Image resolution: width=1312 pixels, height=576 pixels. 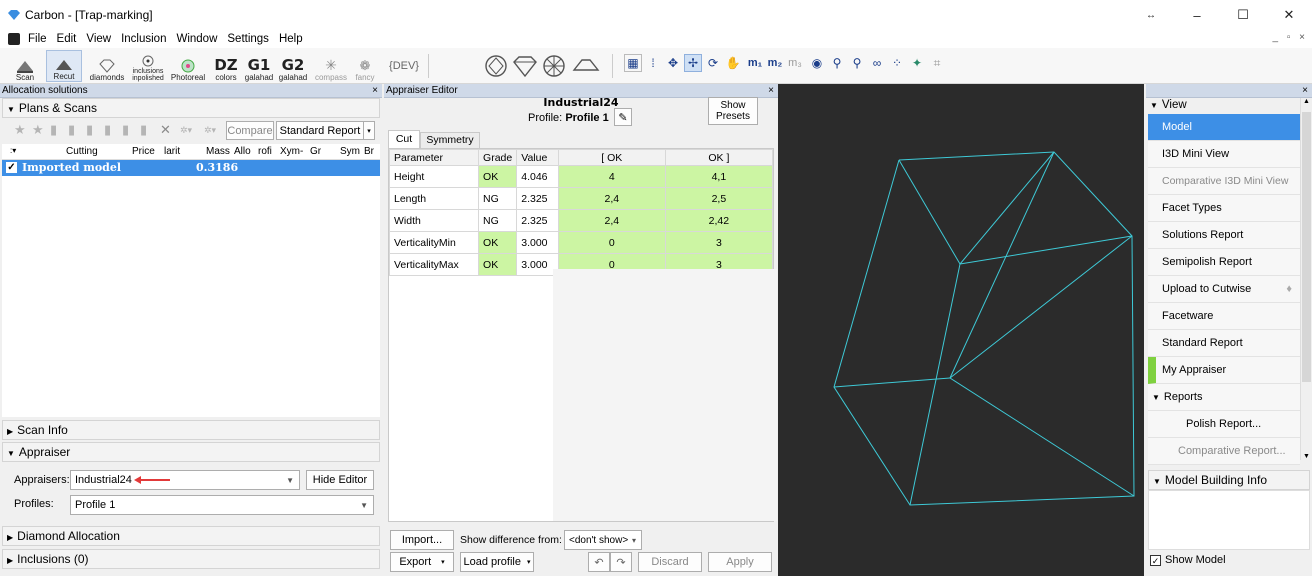 I want to click on compare-button: Compare, so click(x=250, y=130).